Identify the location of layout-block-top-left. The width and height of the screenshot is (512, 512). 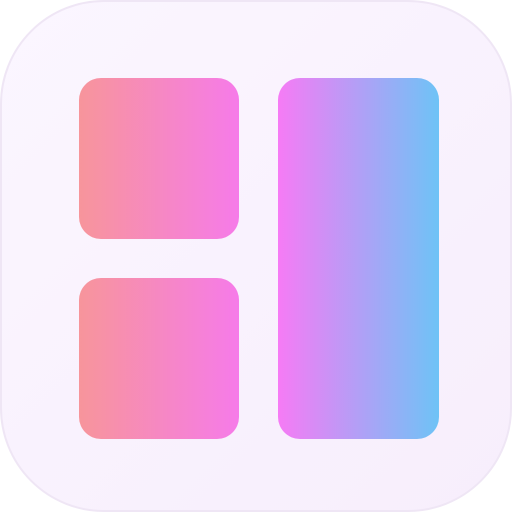
(159, 158).